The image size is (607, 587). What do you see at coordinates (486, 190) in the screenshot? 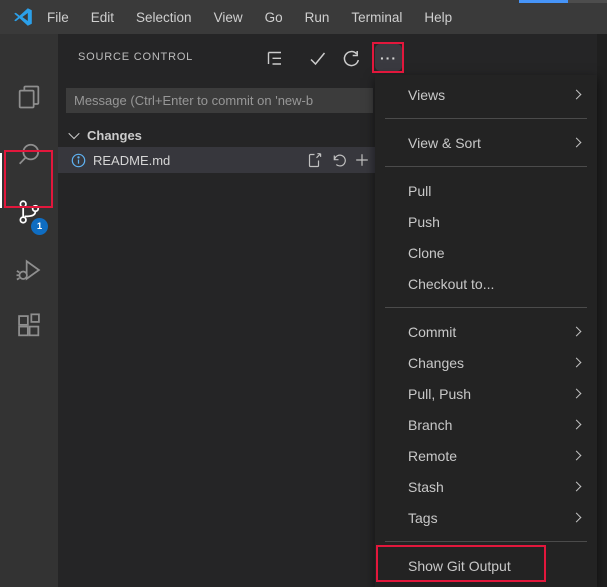
I see `menu-item-pull: Pull` at bounding box center [486, 190].